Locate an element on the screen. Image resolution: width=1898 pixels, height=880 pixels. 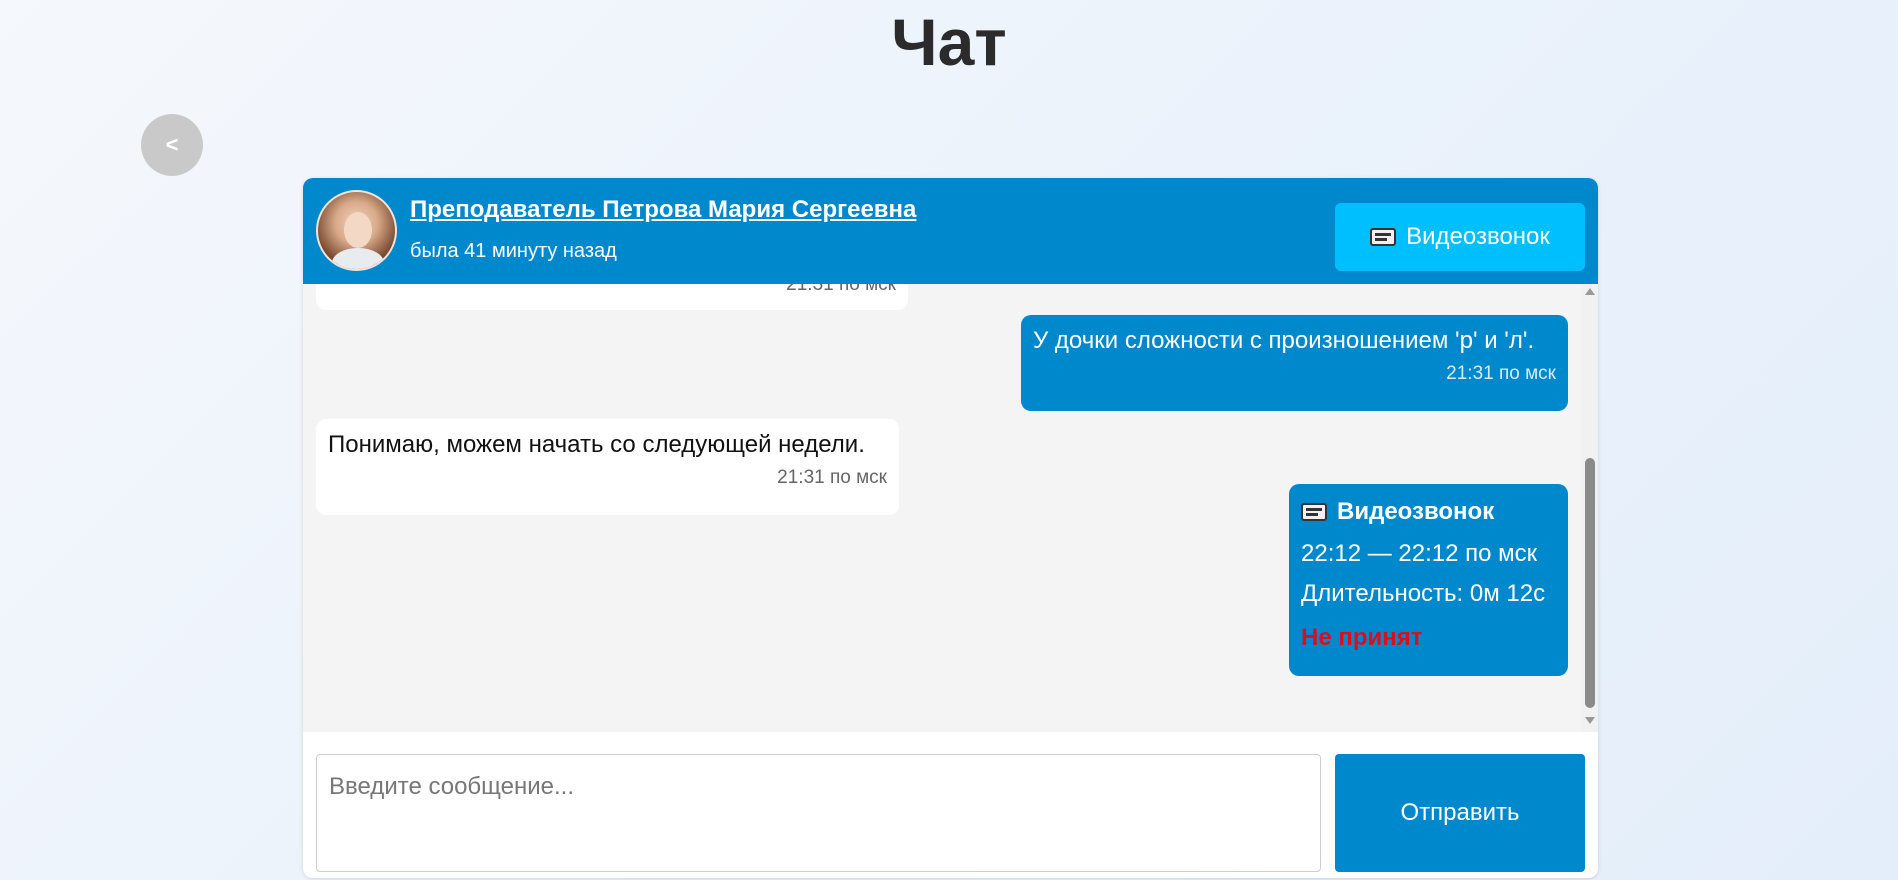
page-title: Чат is located at coordinates (949, 42).